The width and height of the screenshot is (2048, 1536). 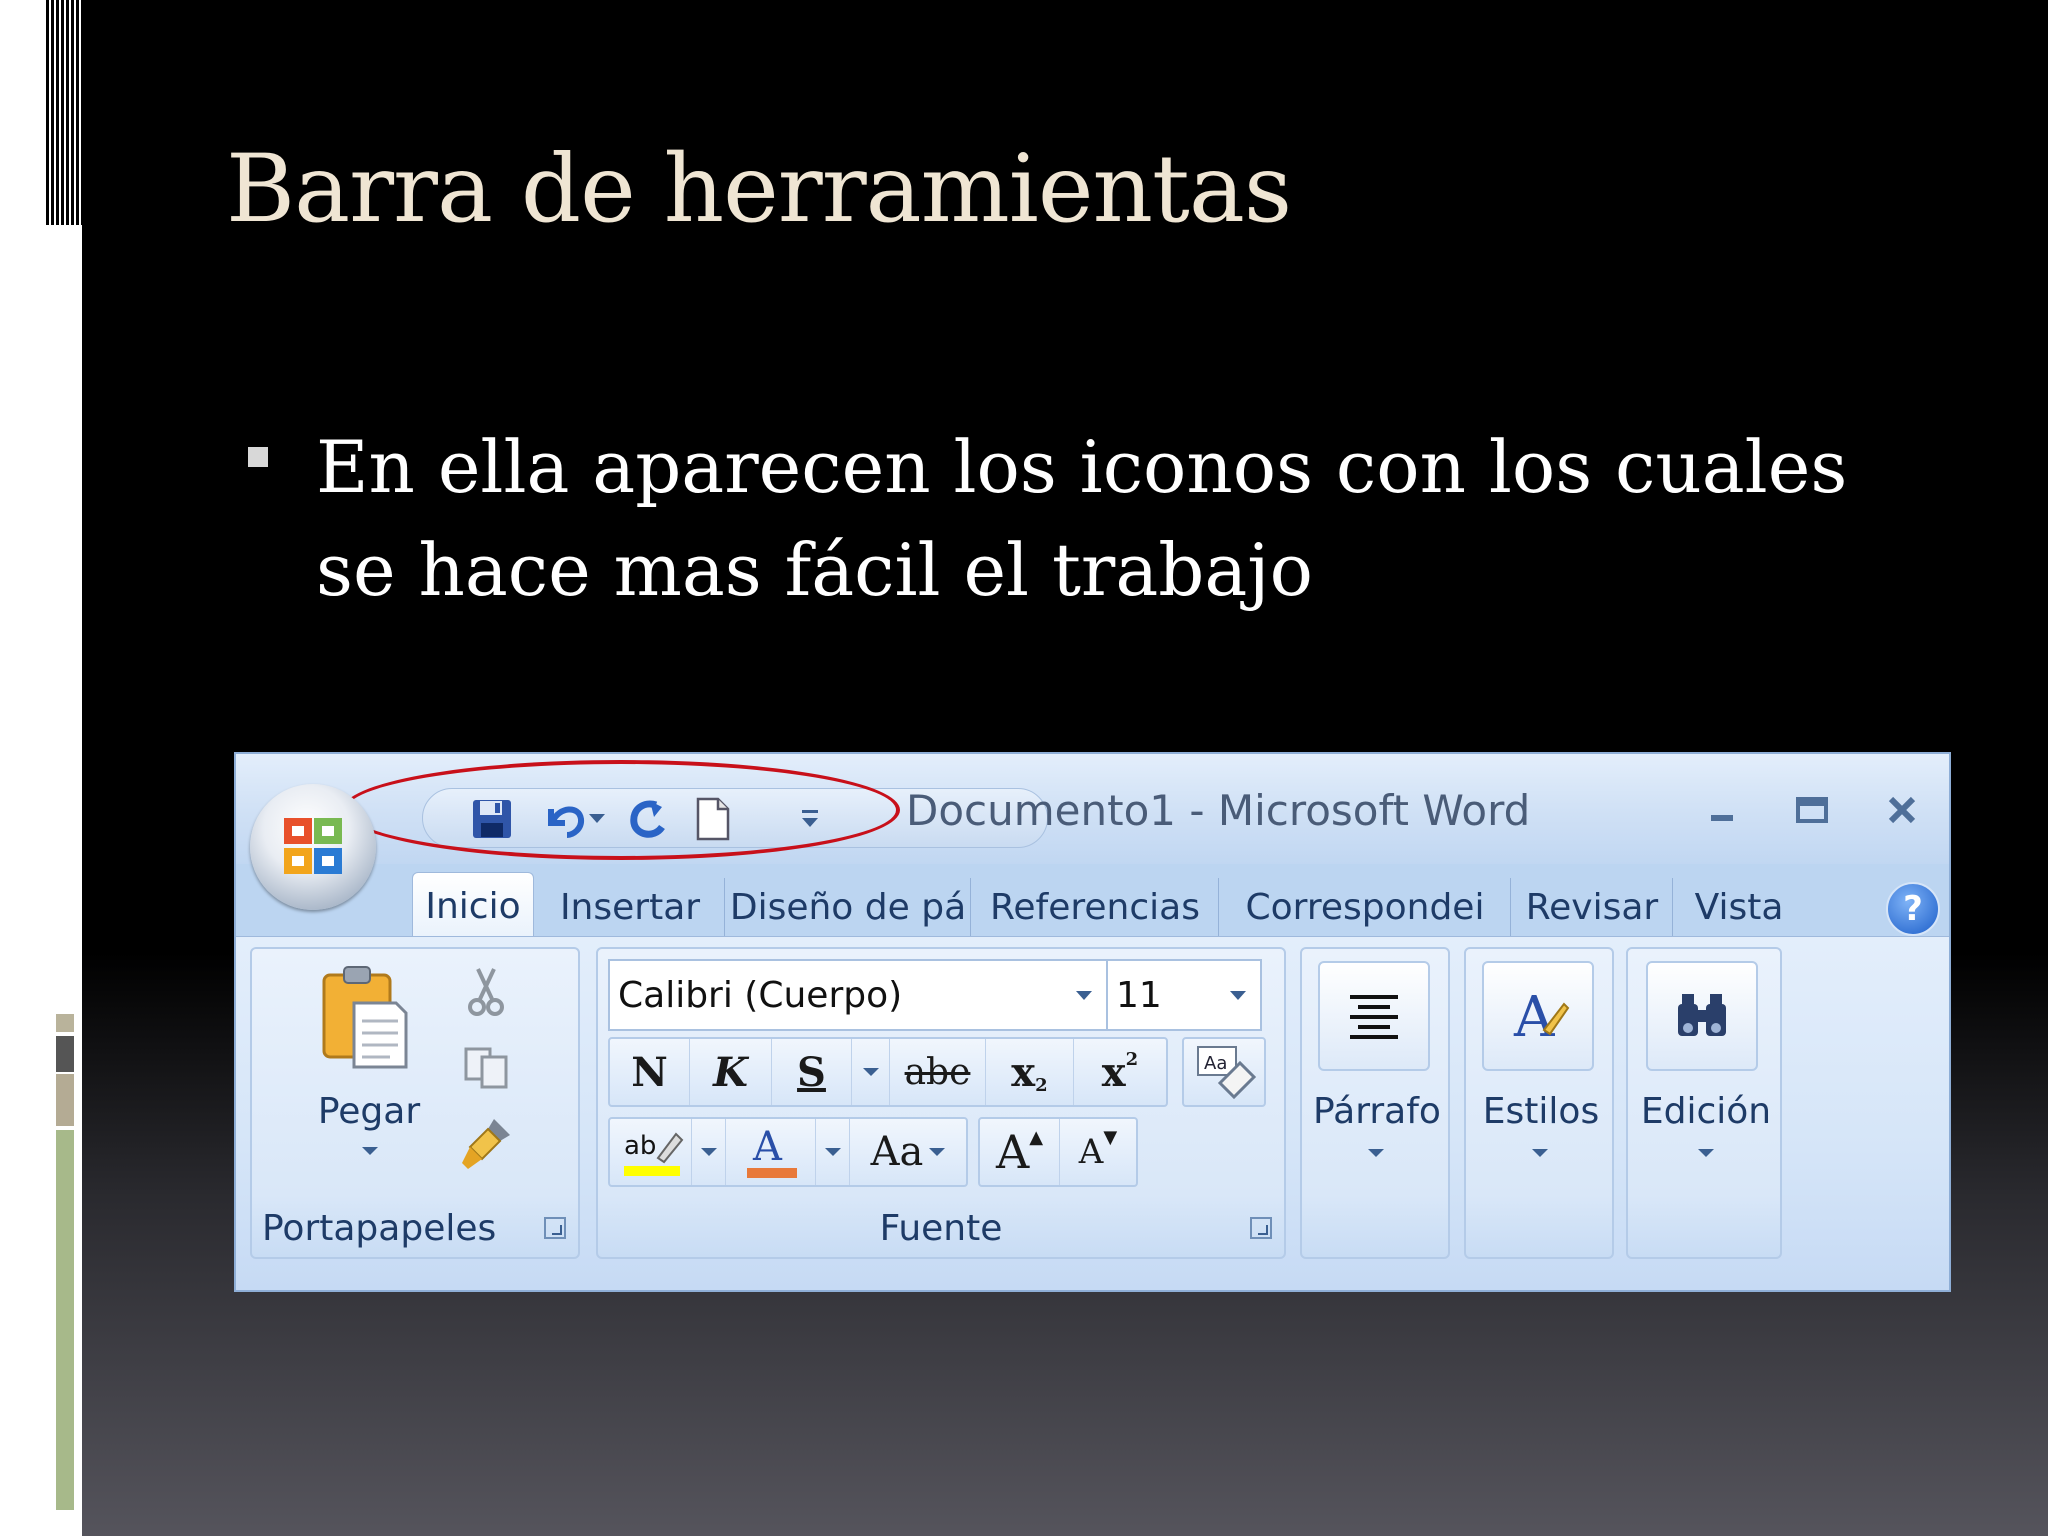 I want to click on shrink-font-caret: ▼, so click(x=1110, y=1137).